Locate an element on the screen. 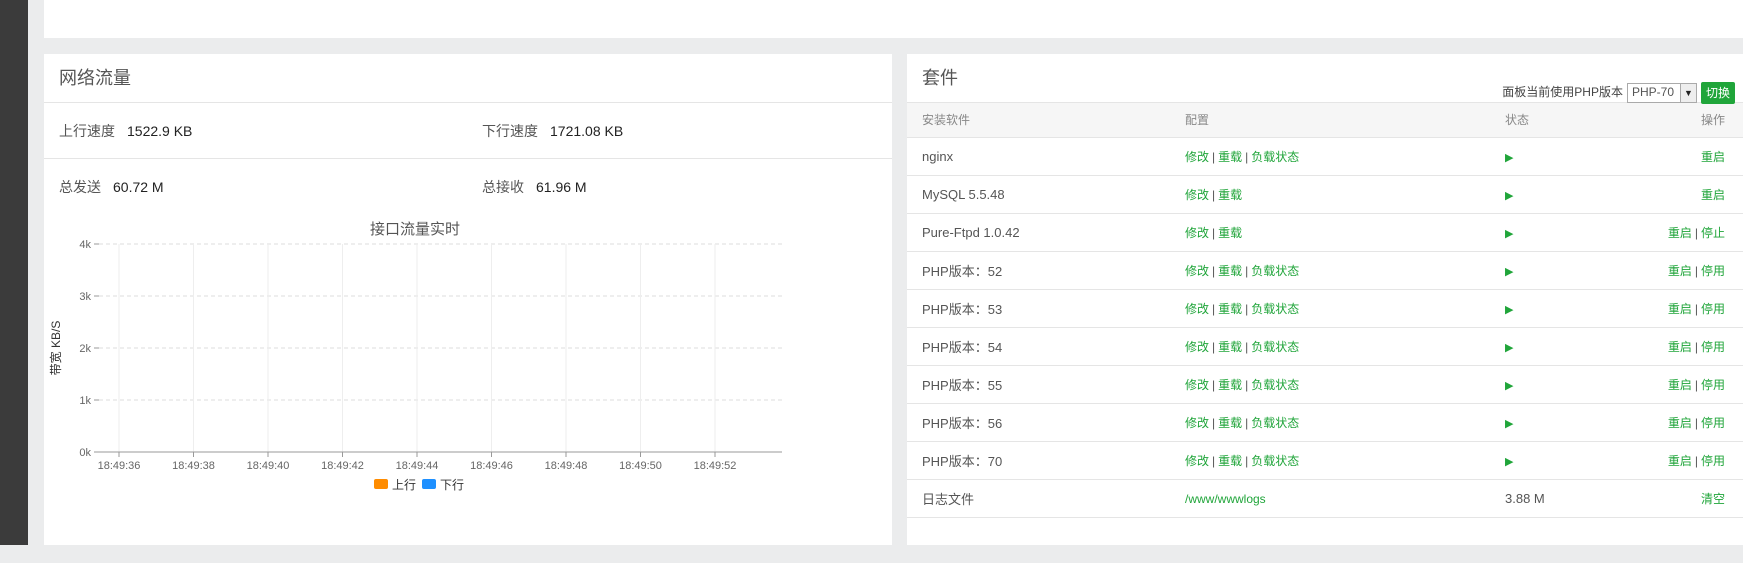 This screenshot has width=1743, height=563. legend-label: 上行 is located at coordinates (404, 485).